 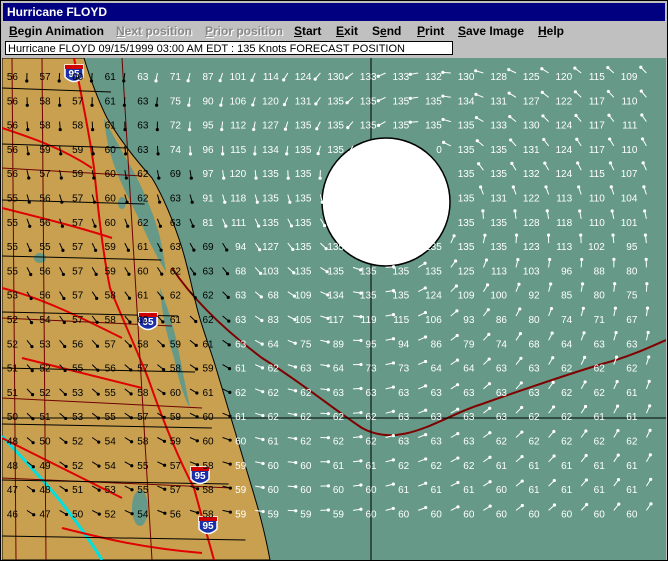 What do you see at coordinates (491, 31) in the screenshot?
I see `menu-save-image: Save Image` at bounding box center [491, 31].